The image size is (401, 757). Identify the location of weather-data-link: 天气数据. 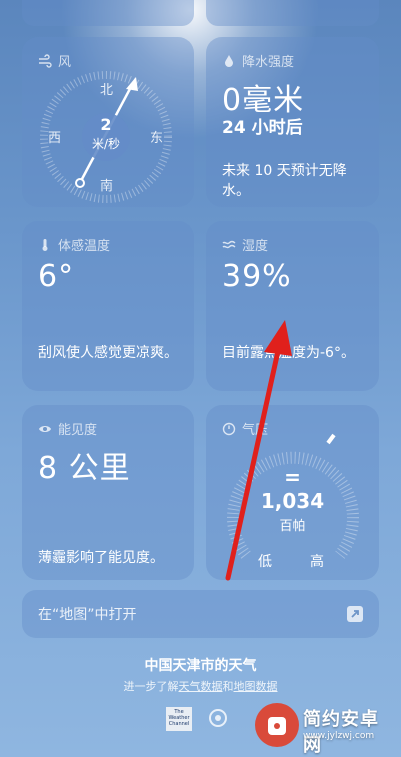
(201, 686).